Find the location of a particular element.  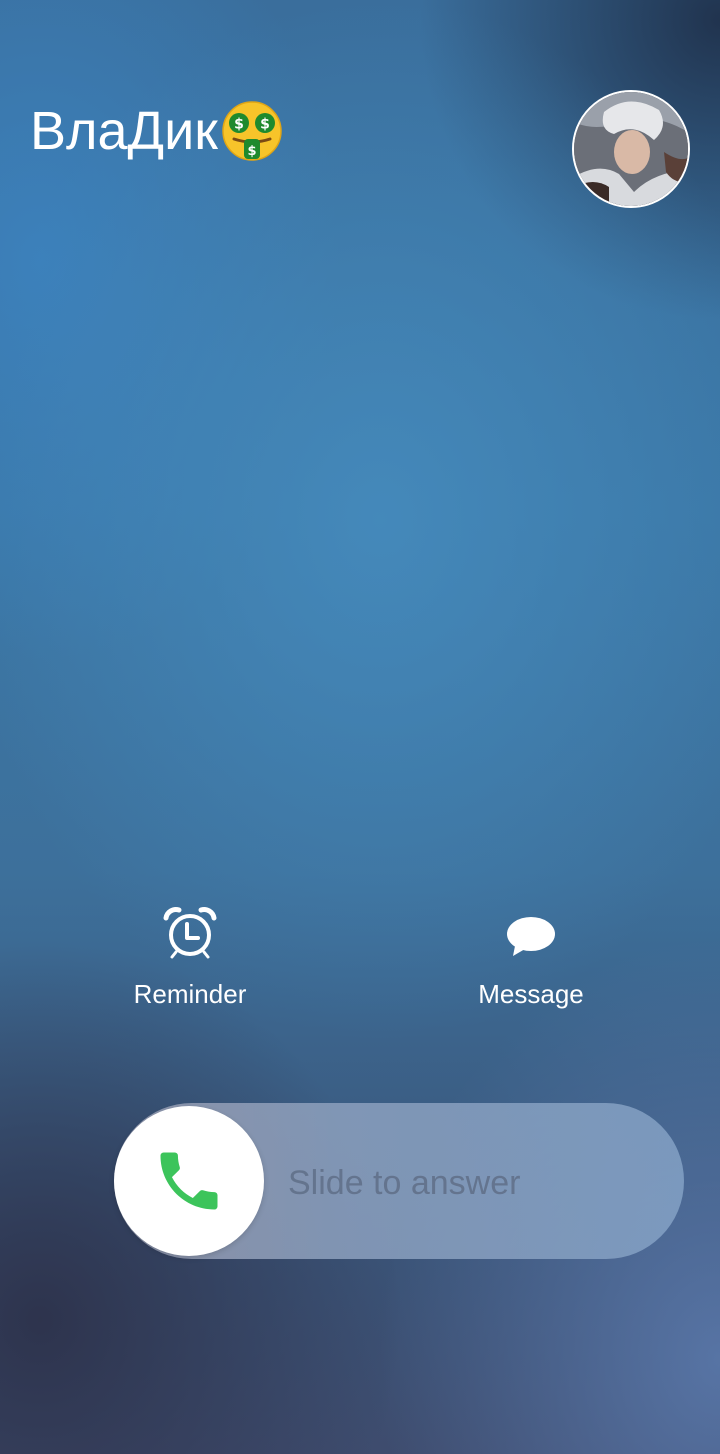

caller-avatar is located at coordinates (631, 149).